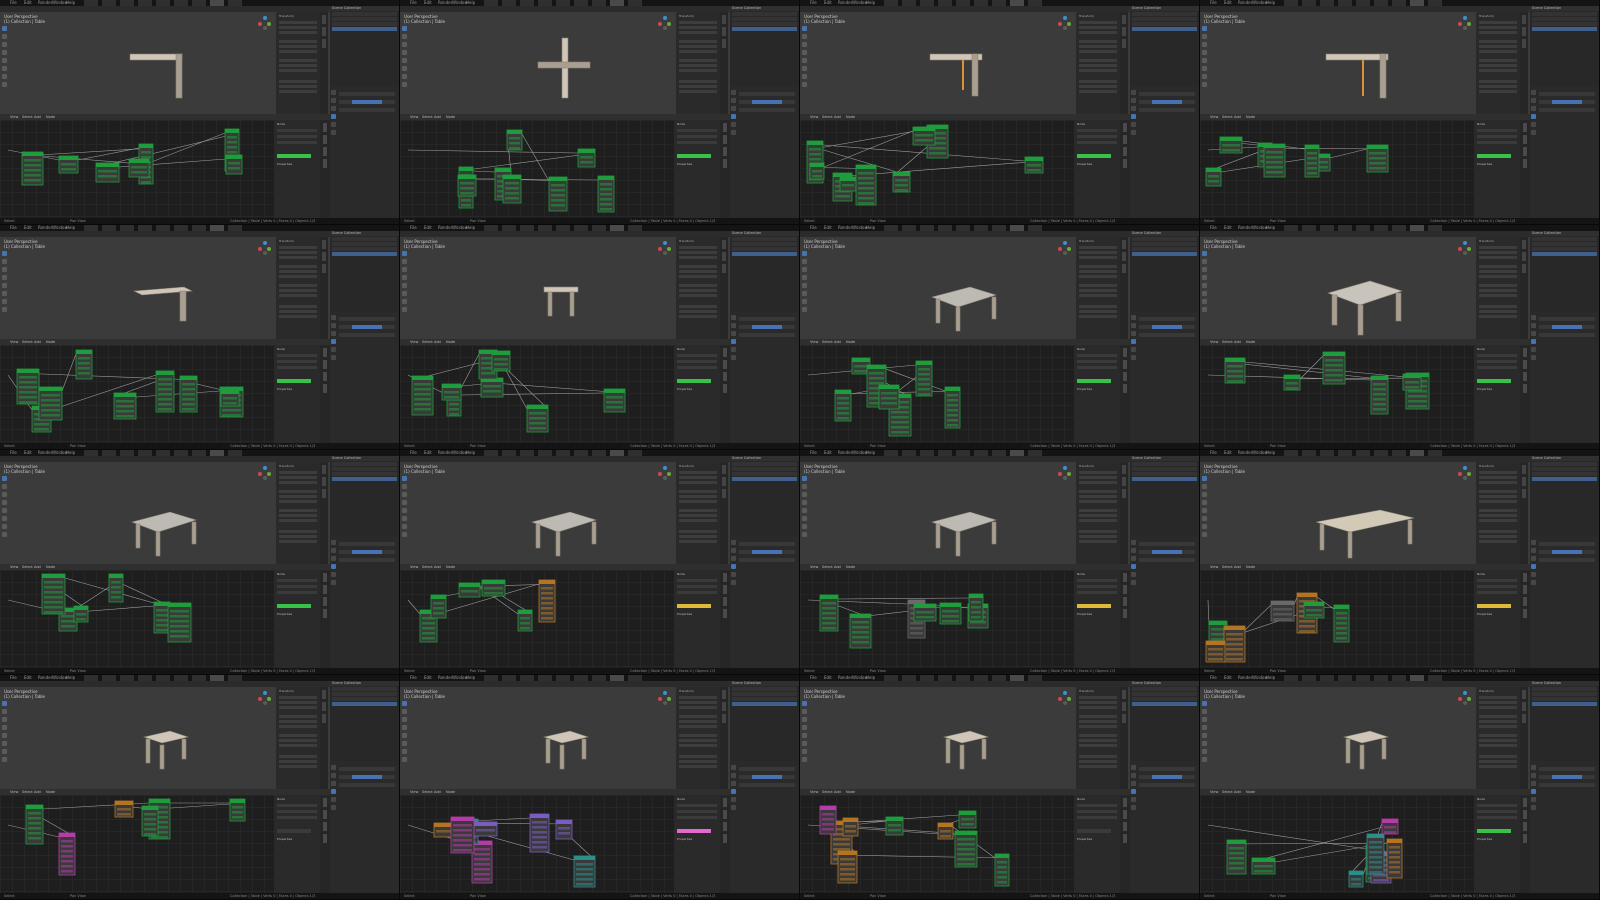 The height and width of the screenshot is (900, 1600). I want to click on node-name-field, so click(1497, 355).